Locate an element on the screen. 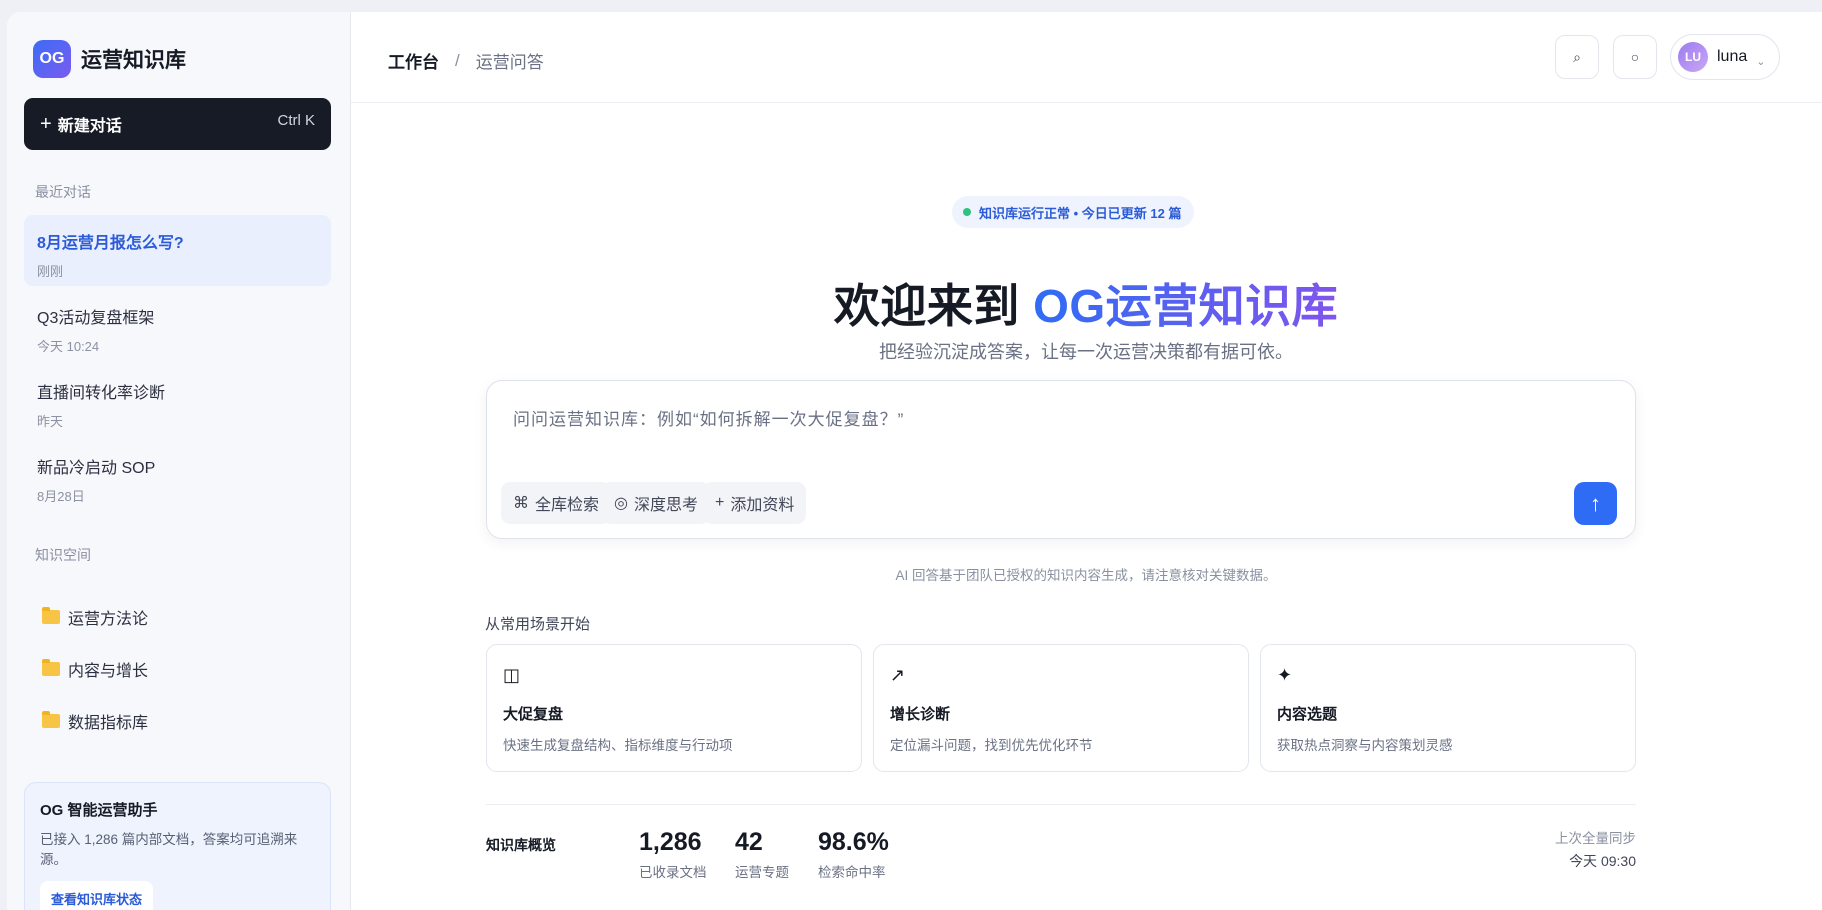  space-name: 运营方法论 is located at coordinates (108, 619).